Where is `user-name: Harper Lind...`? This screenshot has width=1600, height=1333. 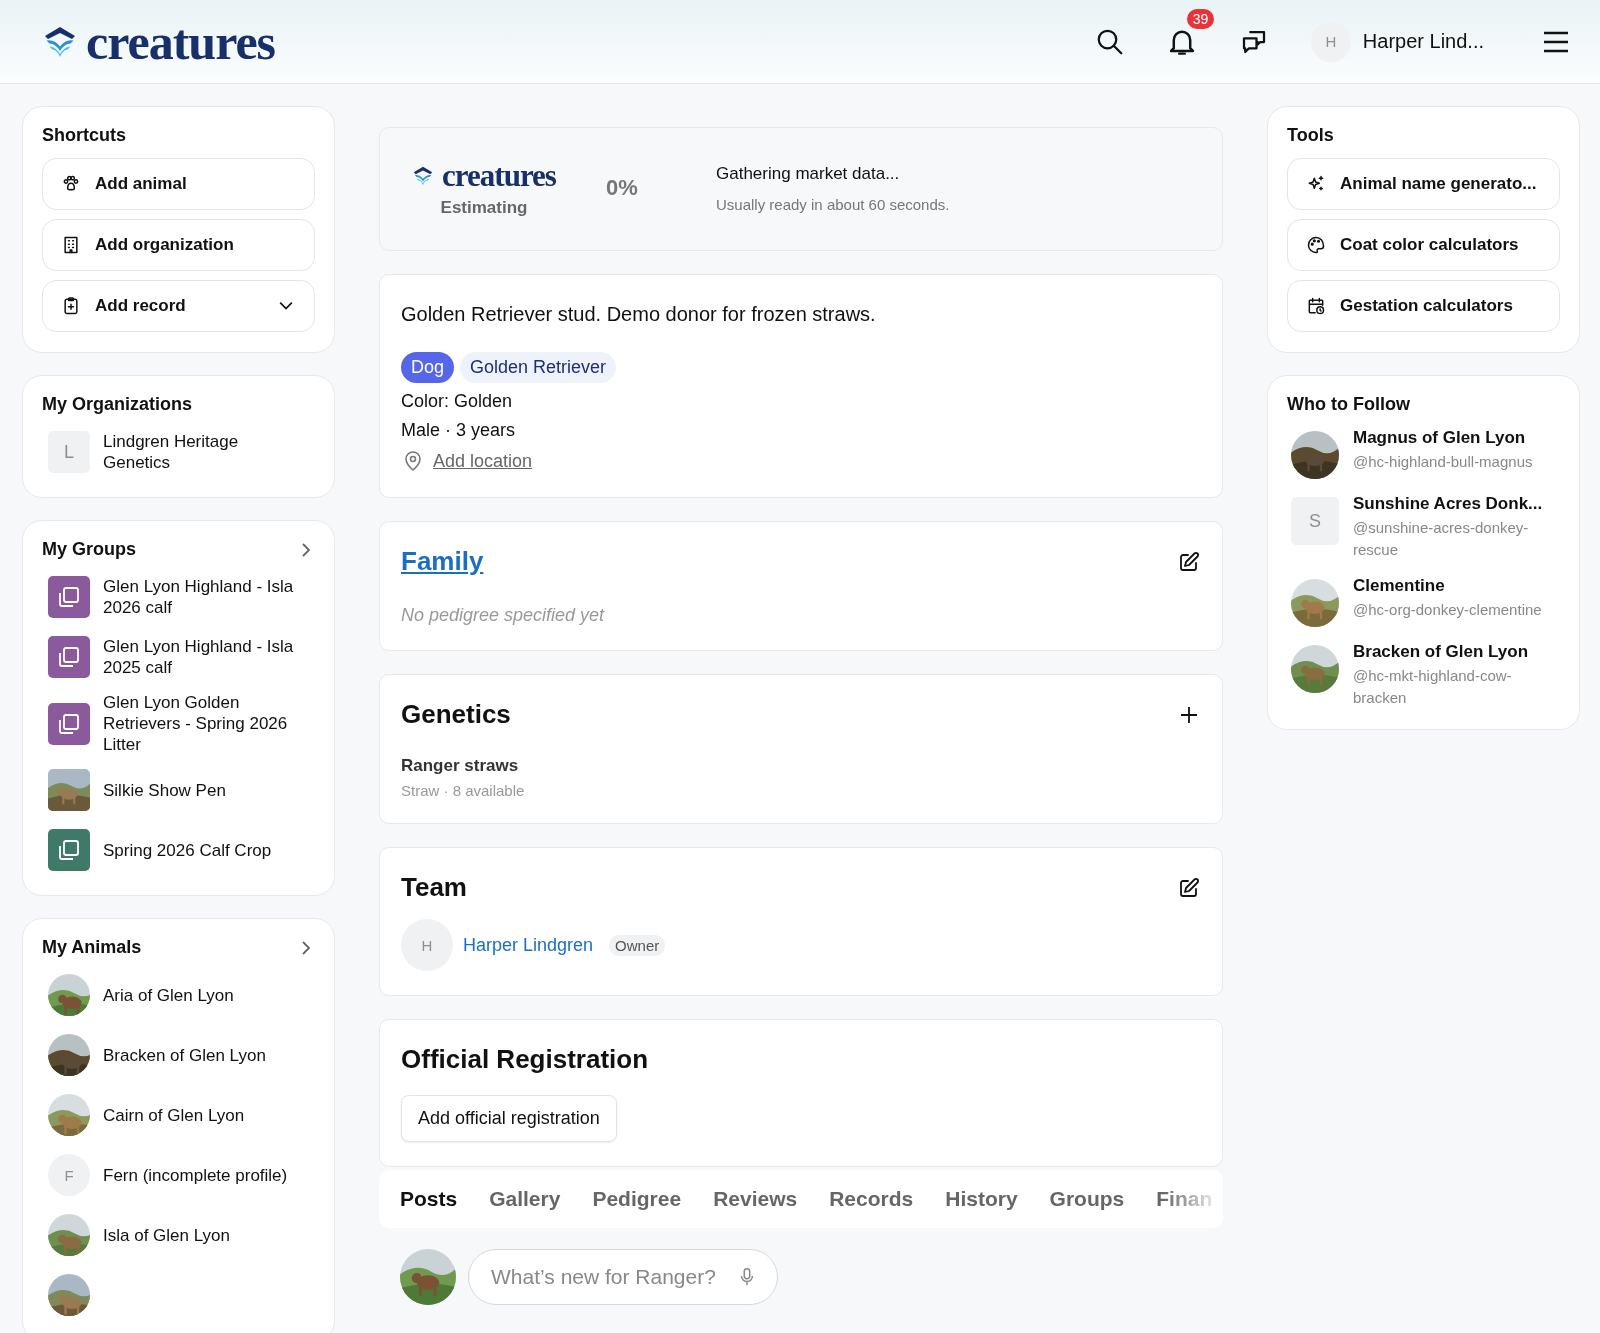 user-name: Harper Lind... is located at coordinates (1423, 41).